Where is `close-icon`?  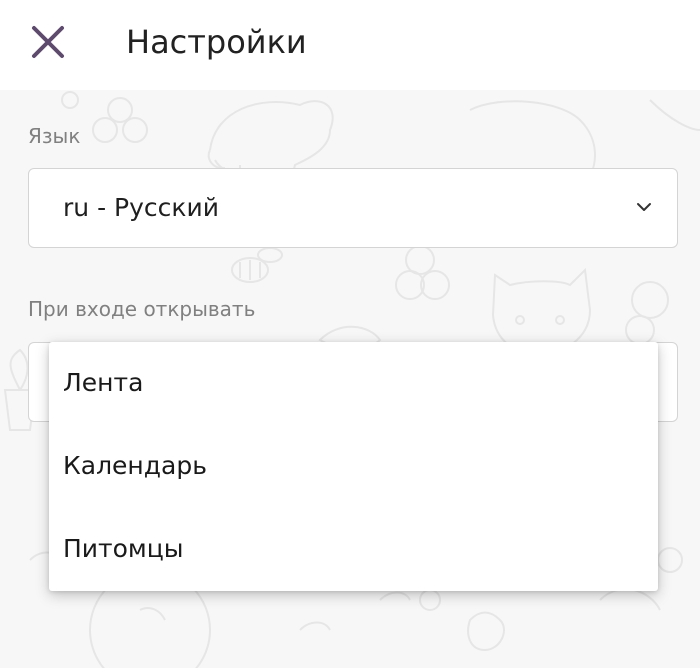 close-icon is located at coordinates (48, 42).